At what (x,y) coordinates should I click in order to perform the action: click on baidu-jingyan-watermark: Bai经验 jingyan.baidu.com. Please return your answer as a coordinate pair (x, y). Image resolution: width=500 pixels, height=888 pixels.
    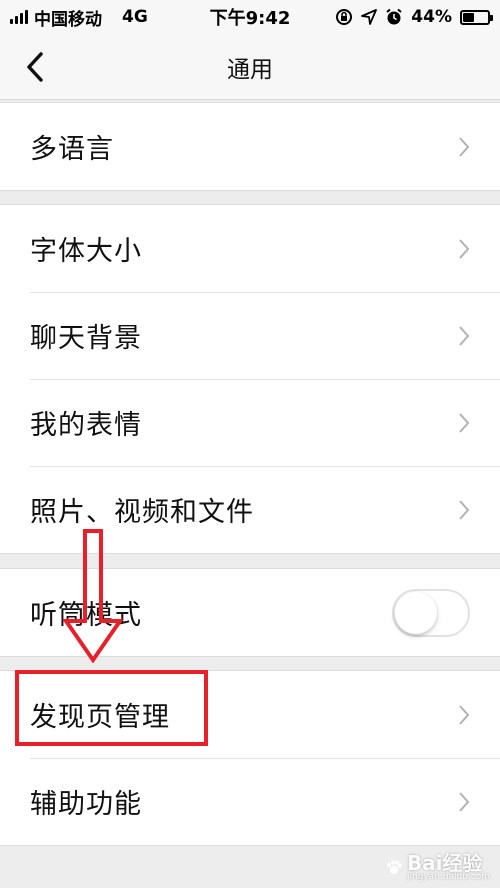
    Looking at the image, I should click on (437, 867).